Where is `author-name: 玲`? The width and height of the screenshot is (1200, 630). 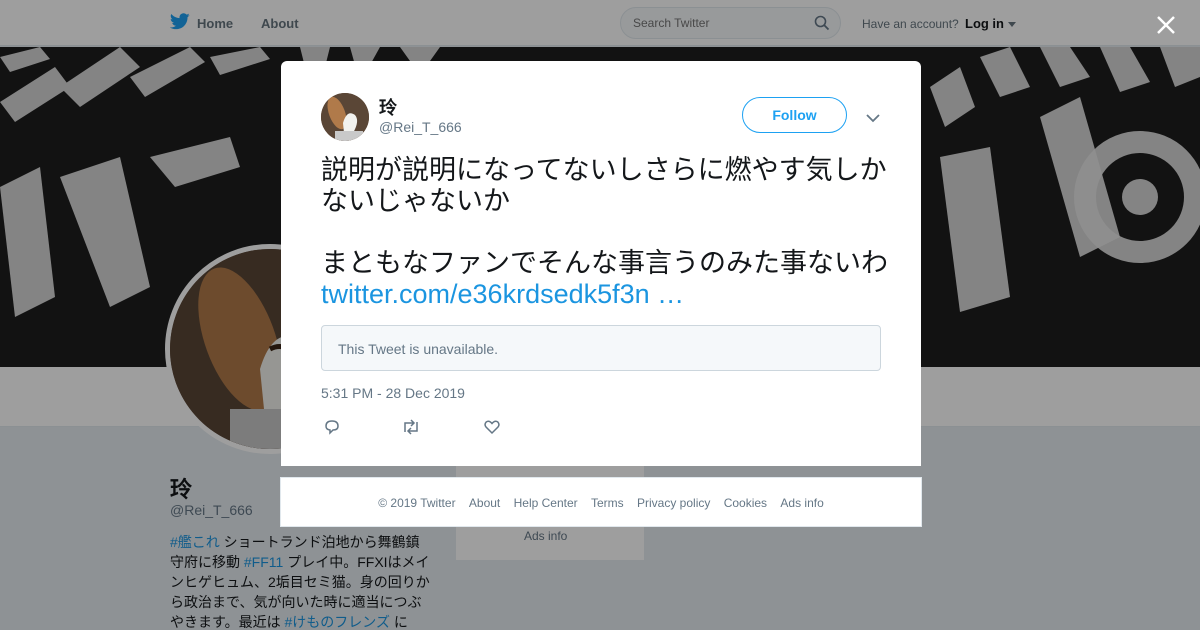
author-name: 玲 is located at coordinates (388, 107).